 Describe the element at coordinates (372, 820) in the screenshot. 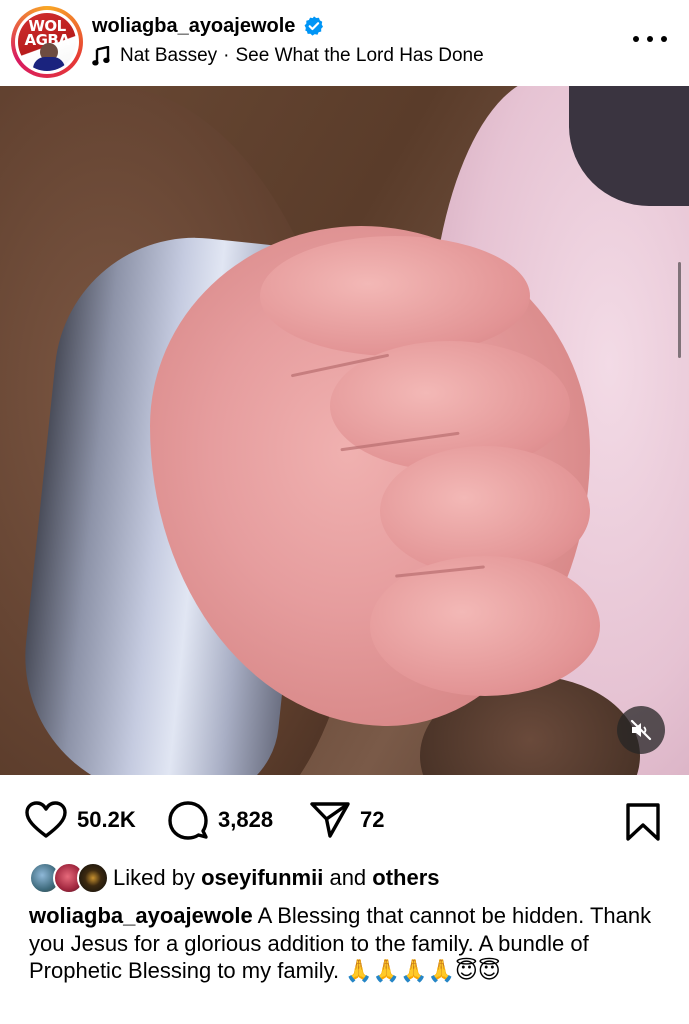

I see `share-count: 72` at that location.